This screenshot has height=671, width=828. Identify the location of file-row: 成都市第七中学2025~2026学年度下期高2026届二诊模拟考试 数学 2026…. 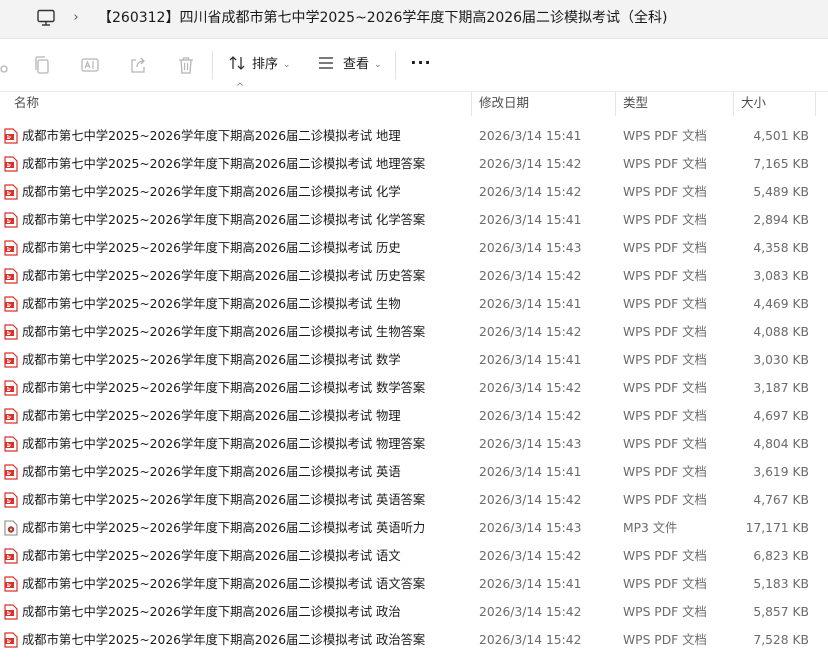
(414, 360).